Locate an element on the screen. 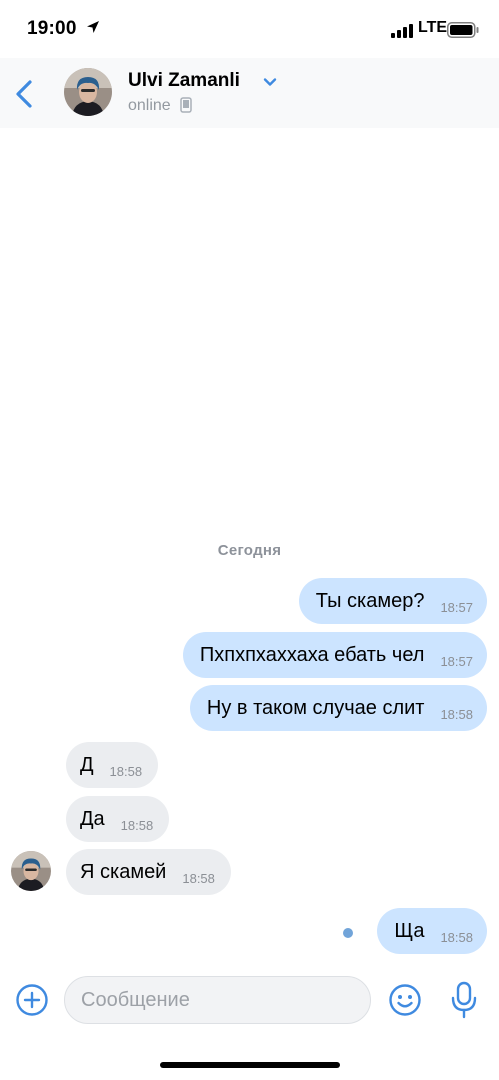 The height and width of the screenshot is (1080, 499). battery-icon is located at coordinates (463, 30).